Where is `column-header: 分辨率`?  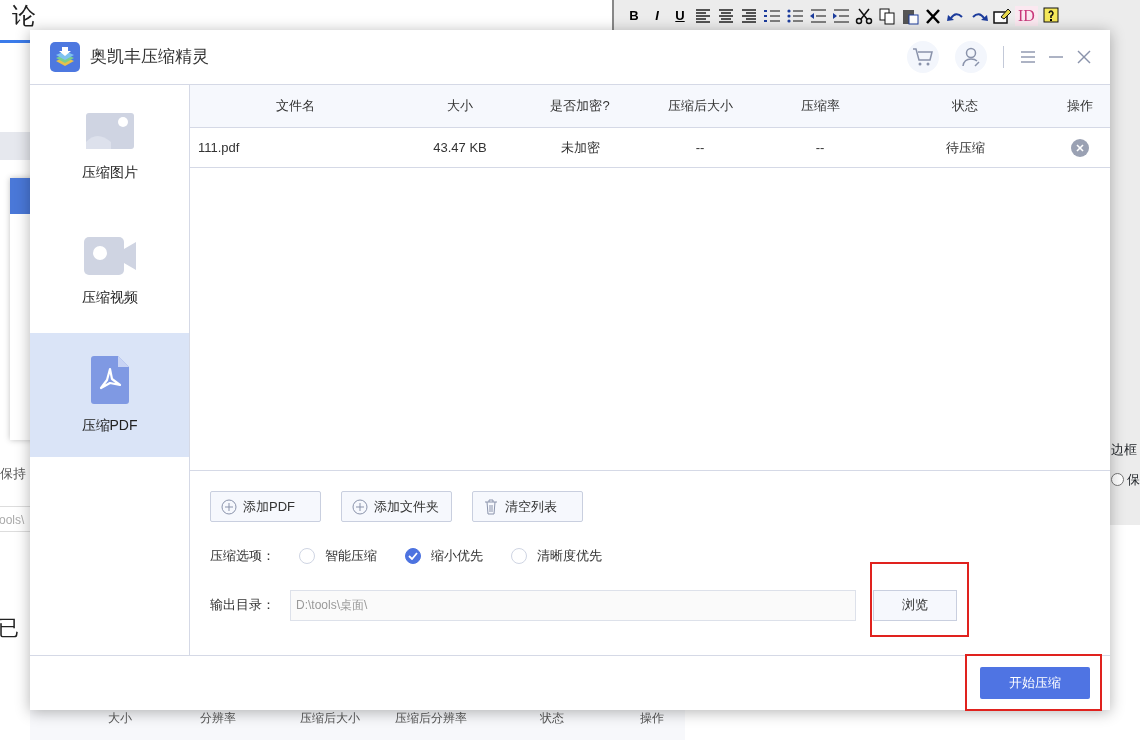 column-header: 分辨率 is located at coordinates (218, 718).